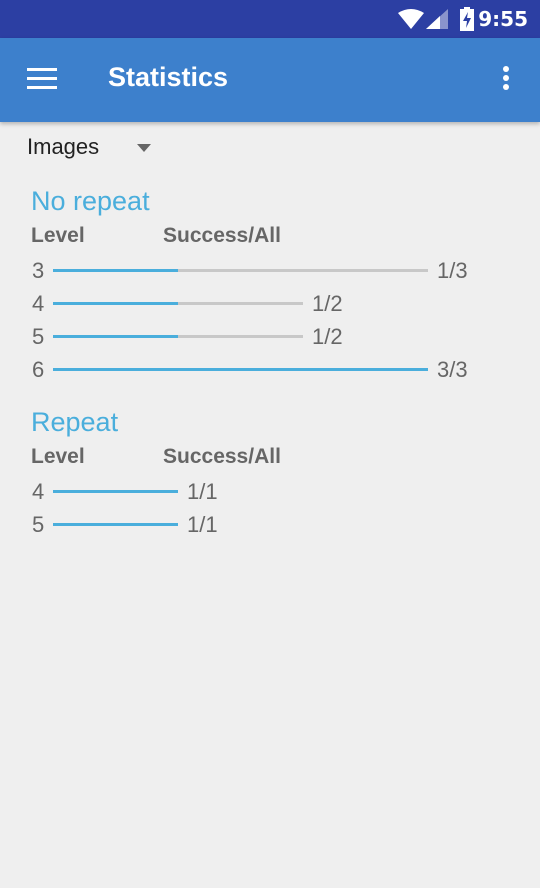 The width and height of the screenshot is (540, 888). Describe the element at coordinates (503, 19) in the screenshot. I see `clock: 9:55` at that location.